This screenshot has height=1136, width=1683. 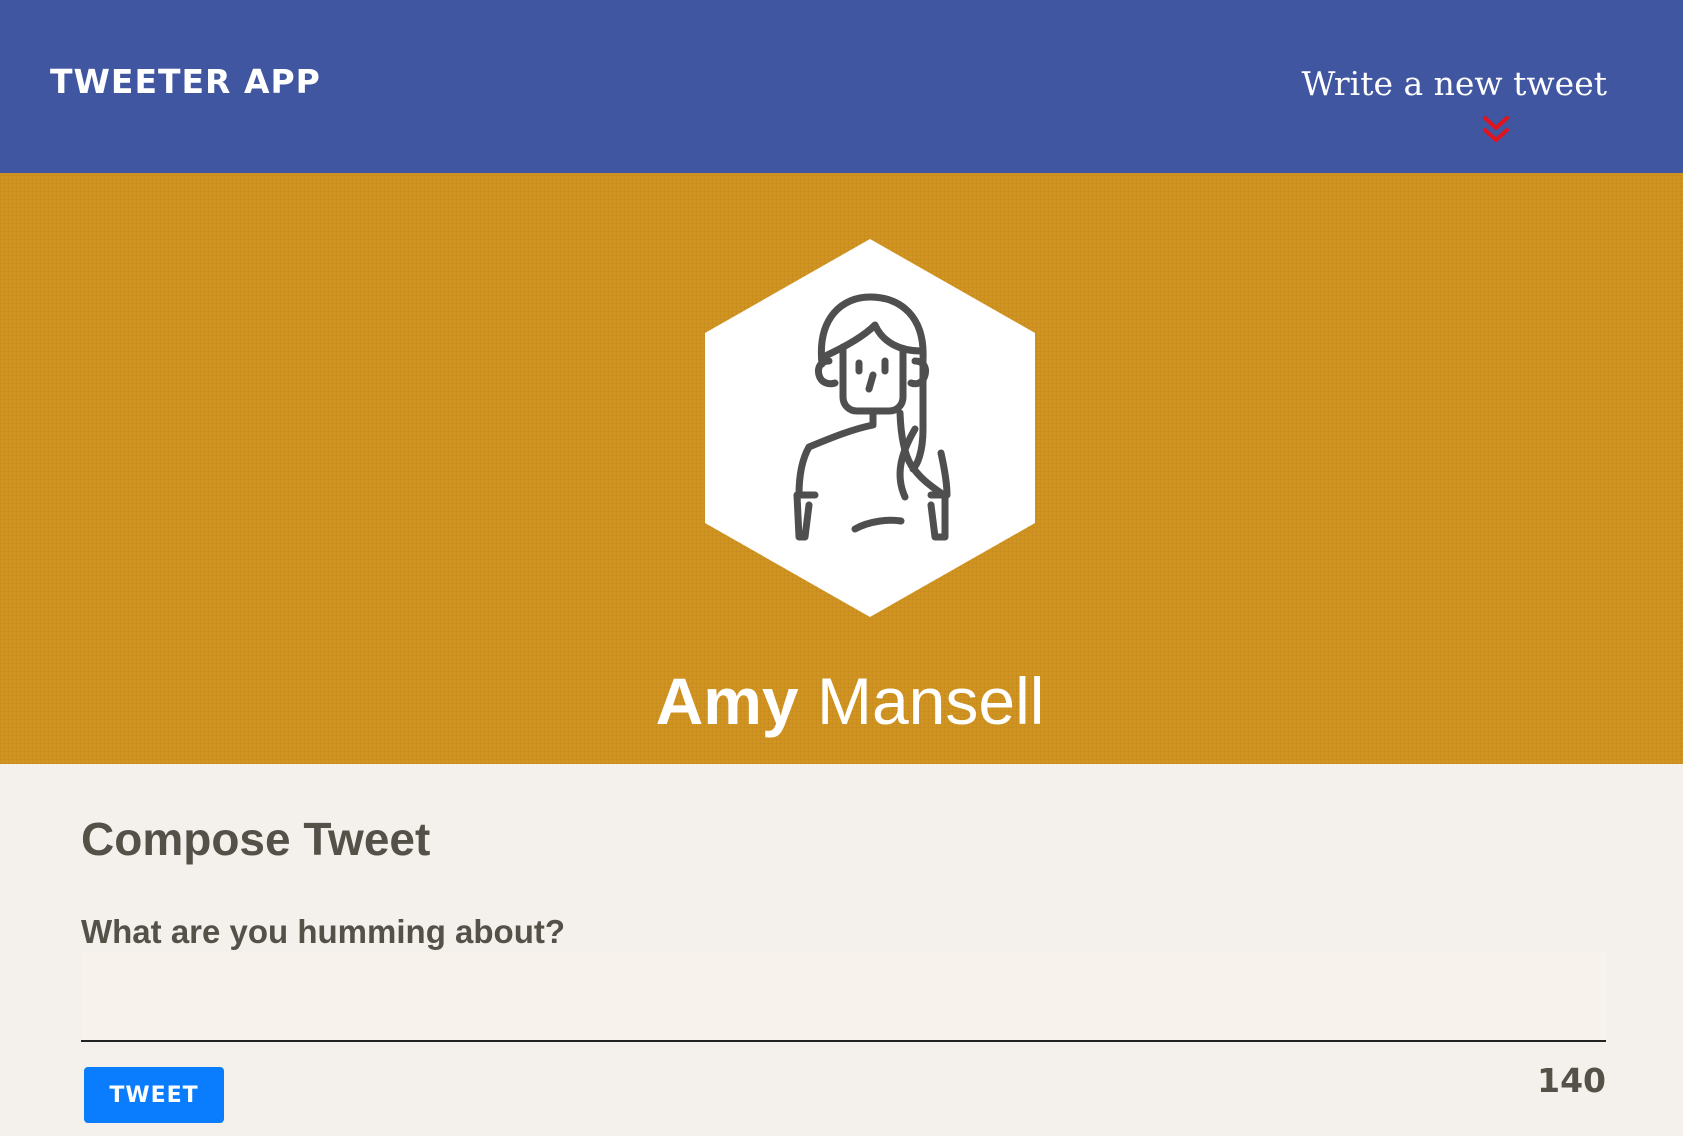 What do you see at coordinates (1571, 1080) in the screenshot?
I see `character-counter: 140` at bounding box center [1571, 1080].